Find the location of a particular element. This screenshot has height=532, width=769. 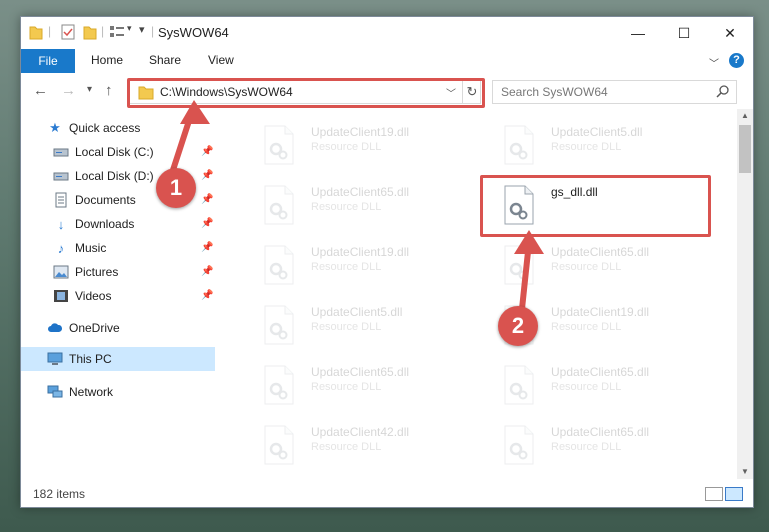

tab-view: View is located at coordinates (221, 60).